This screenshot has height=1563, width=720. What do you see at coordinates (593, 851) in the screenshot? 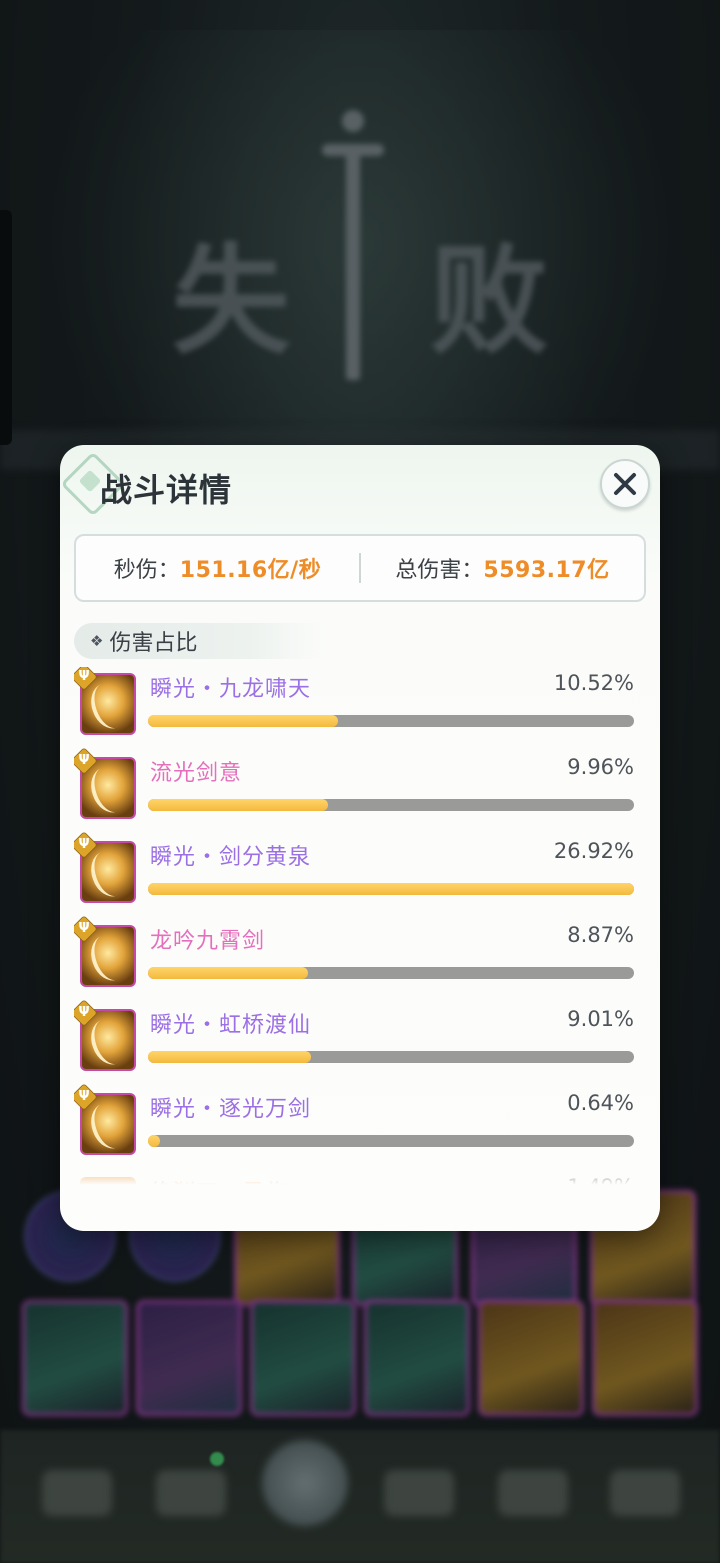
I see `skill-damage-percent: 26.92%` at bounding box center [593, 851].